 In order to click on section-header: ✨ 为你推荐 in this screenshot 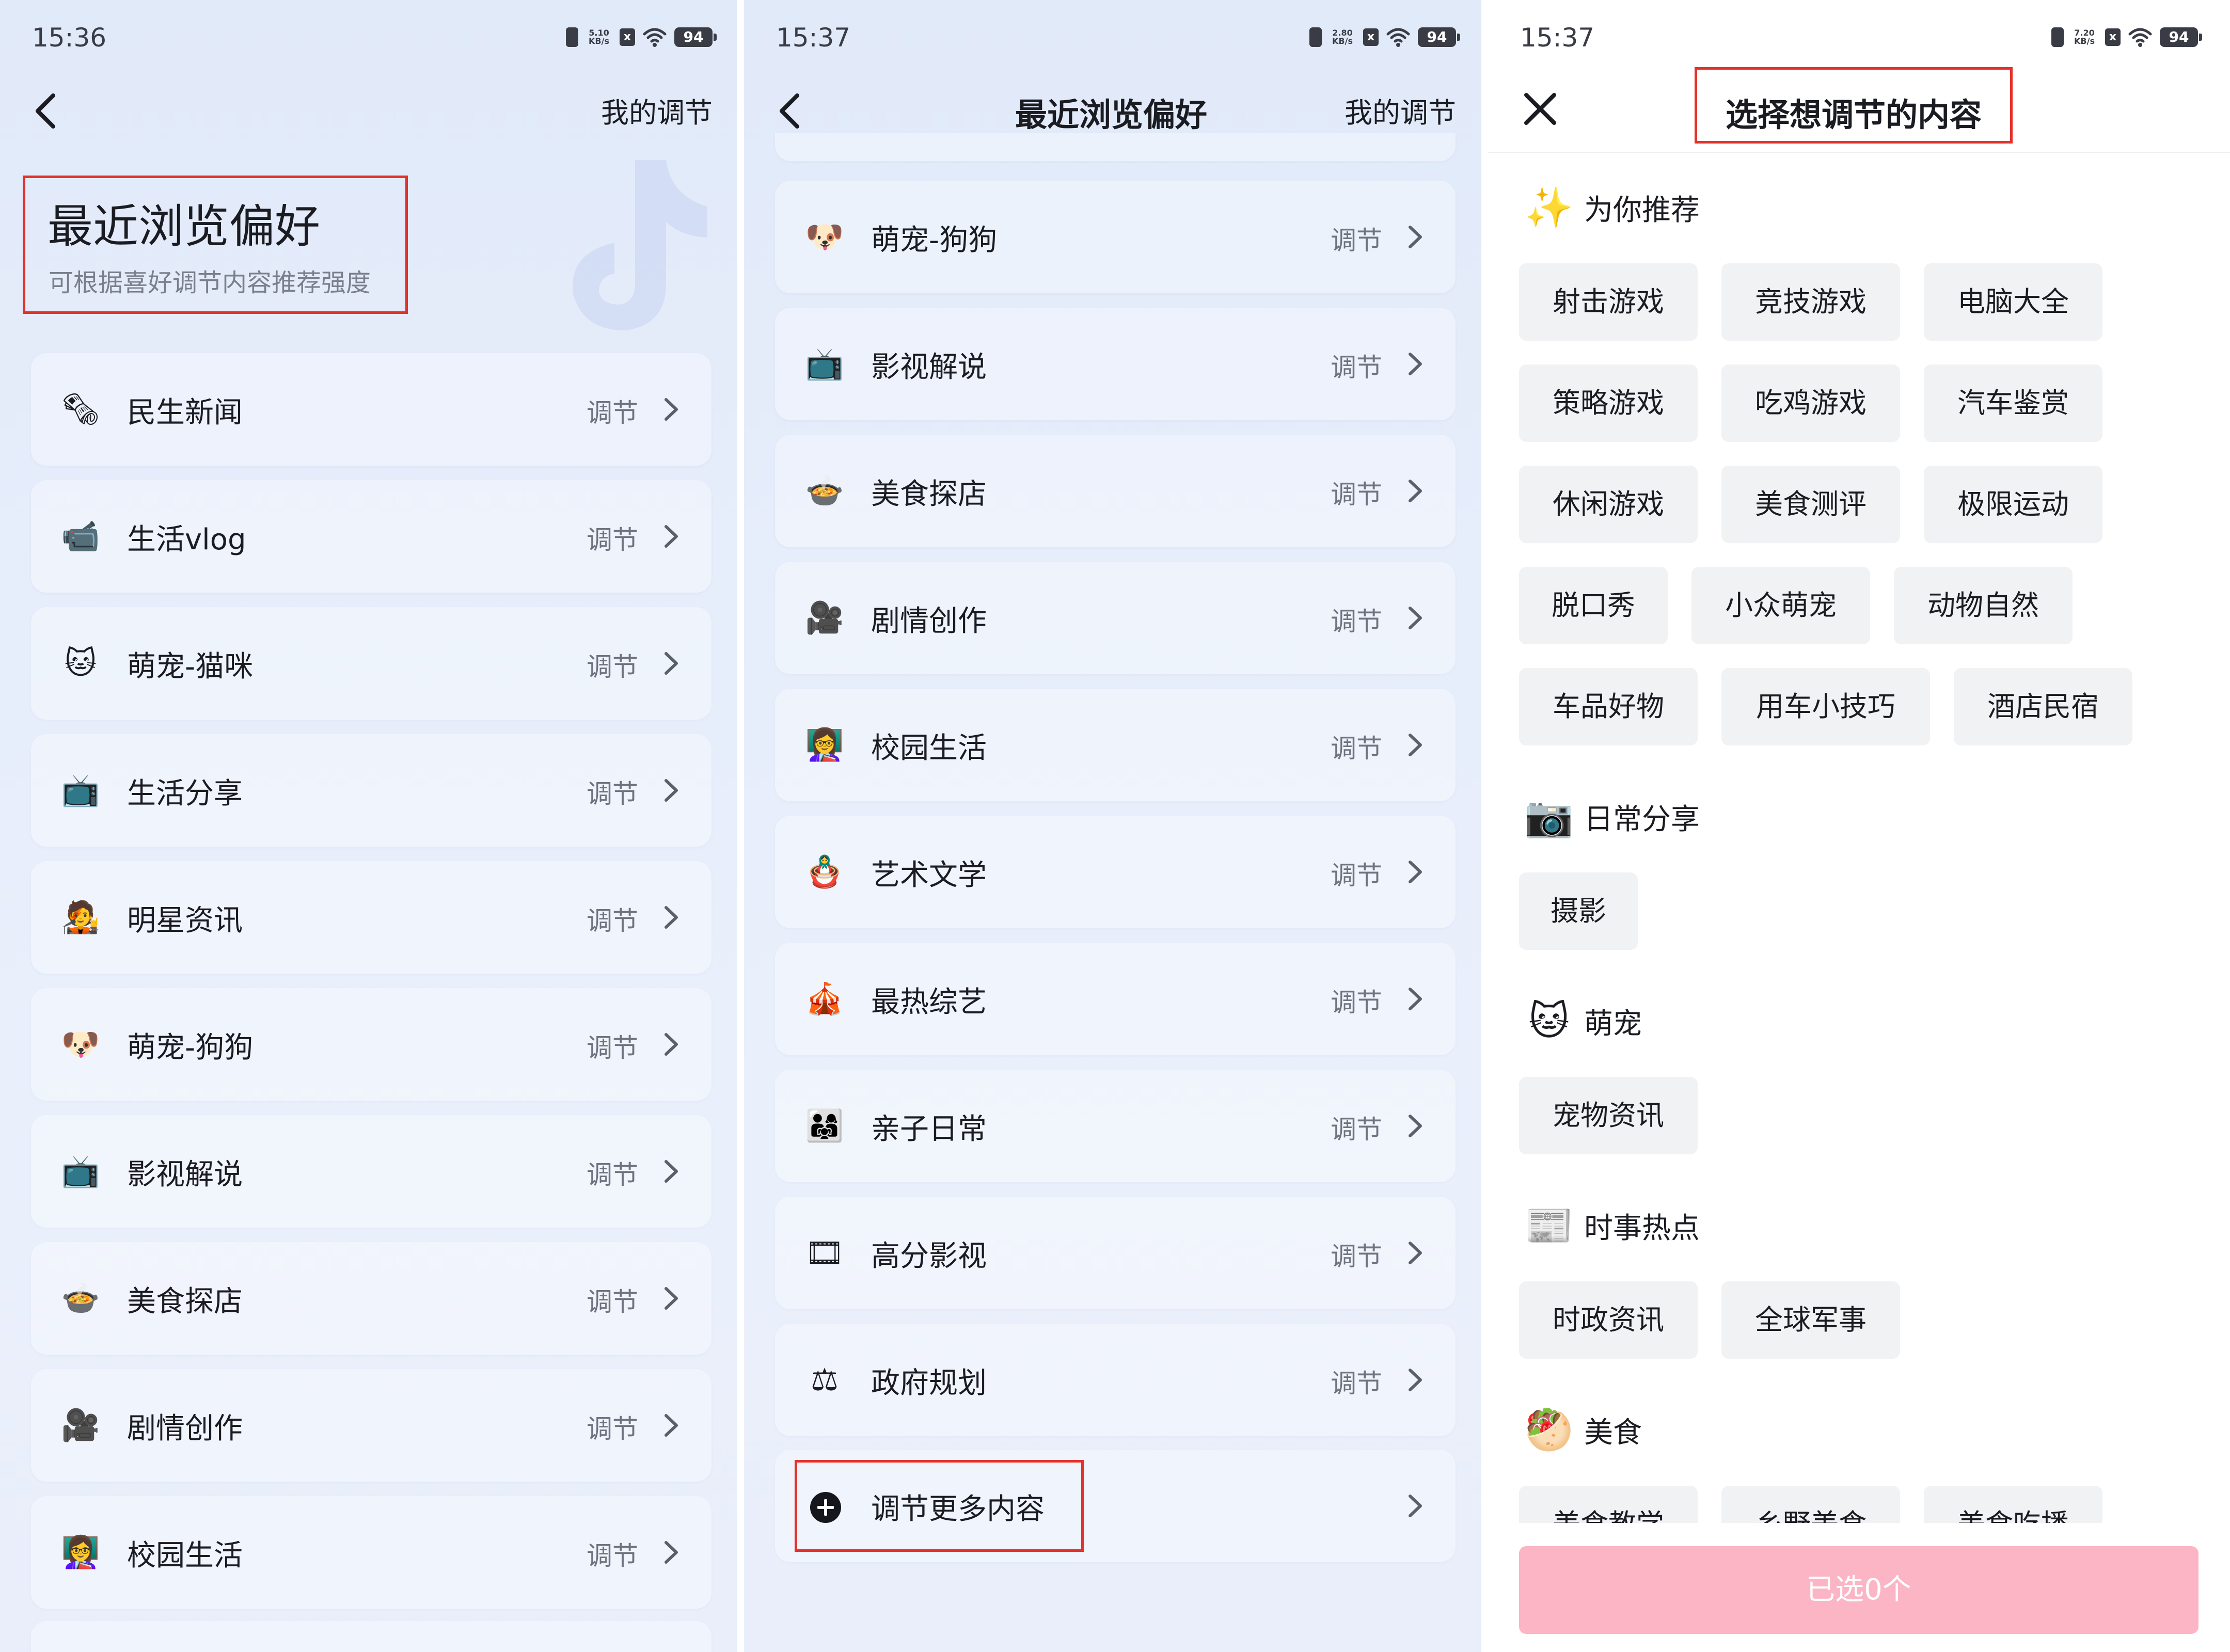, I will do `click(1612, 207)`.